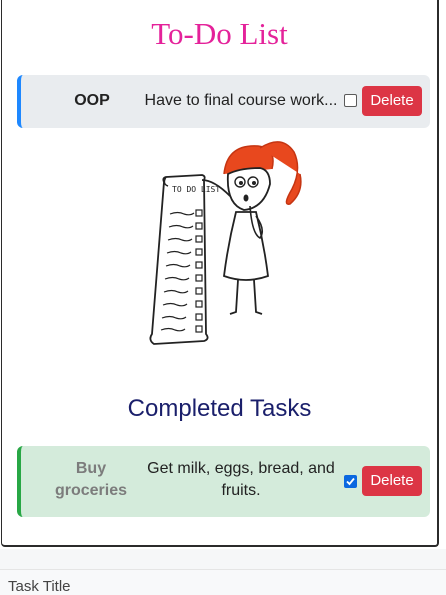  Describe the element at coordinates (219, 33) in the screenshot. I see `page-title: To-Do List` at that location.